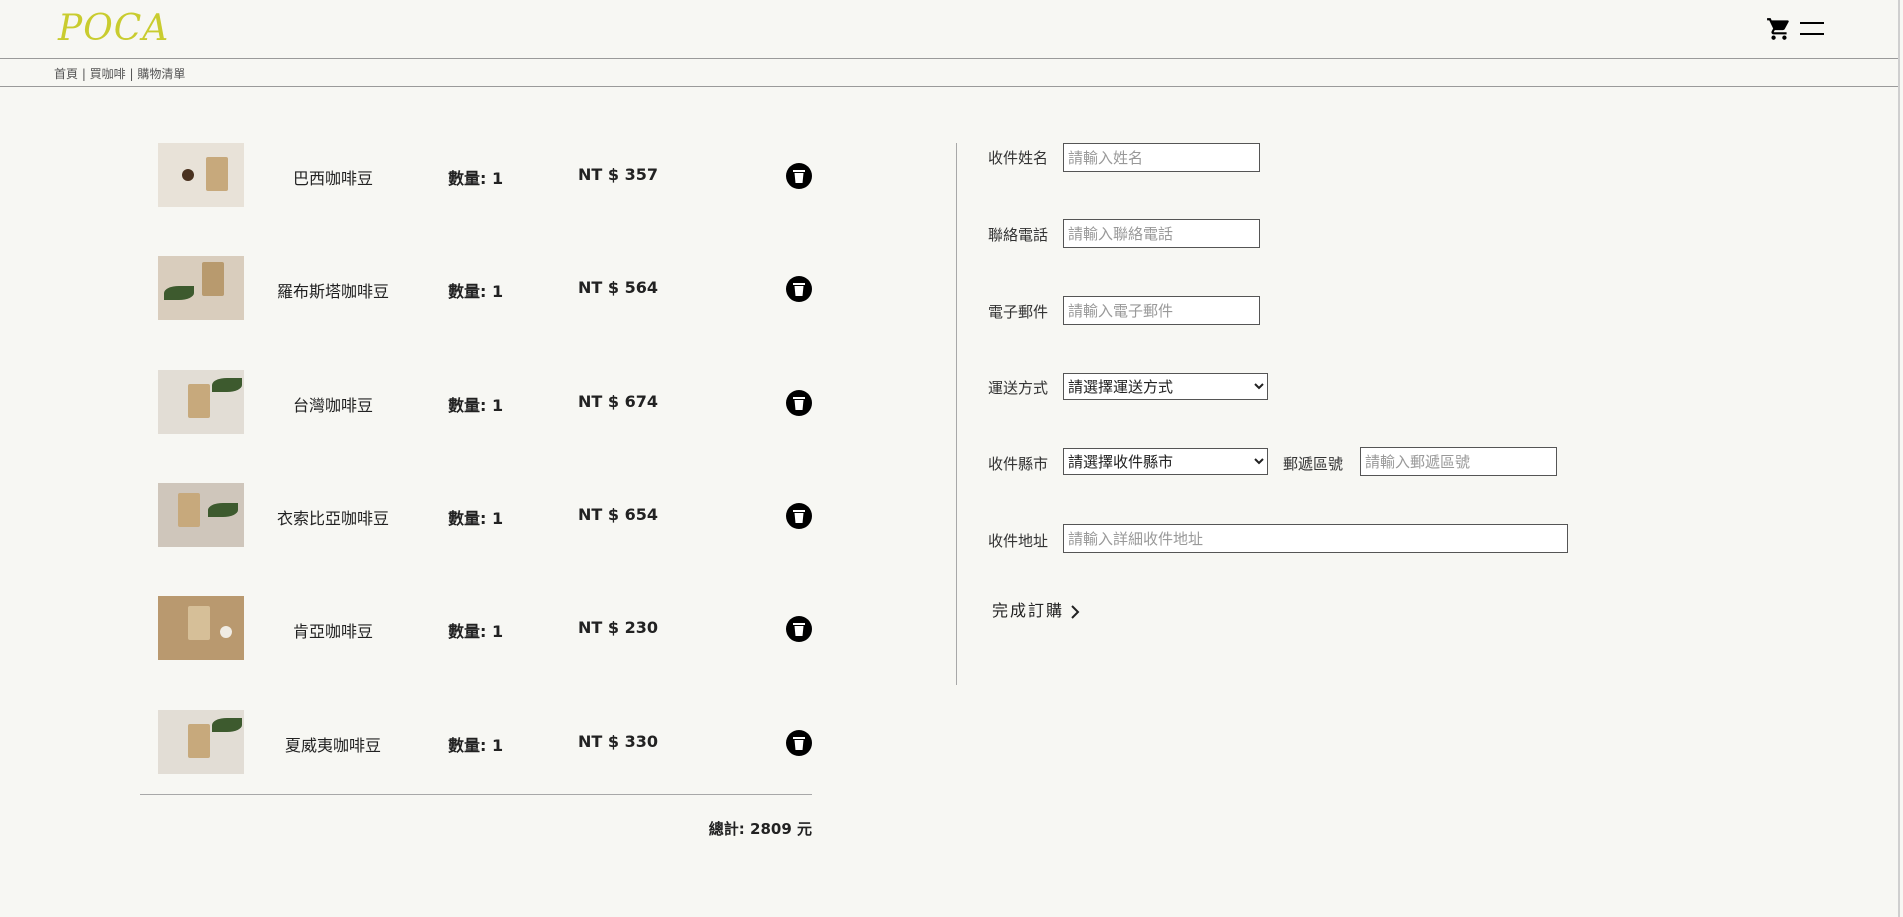 Image resolution: width=1903 pixels, height=917 pixels. What do you see at coordinates (1165, 461) in the screenshot?
I see `city-select: 請選擇收件縣市` at bounding box center [1165, 461].